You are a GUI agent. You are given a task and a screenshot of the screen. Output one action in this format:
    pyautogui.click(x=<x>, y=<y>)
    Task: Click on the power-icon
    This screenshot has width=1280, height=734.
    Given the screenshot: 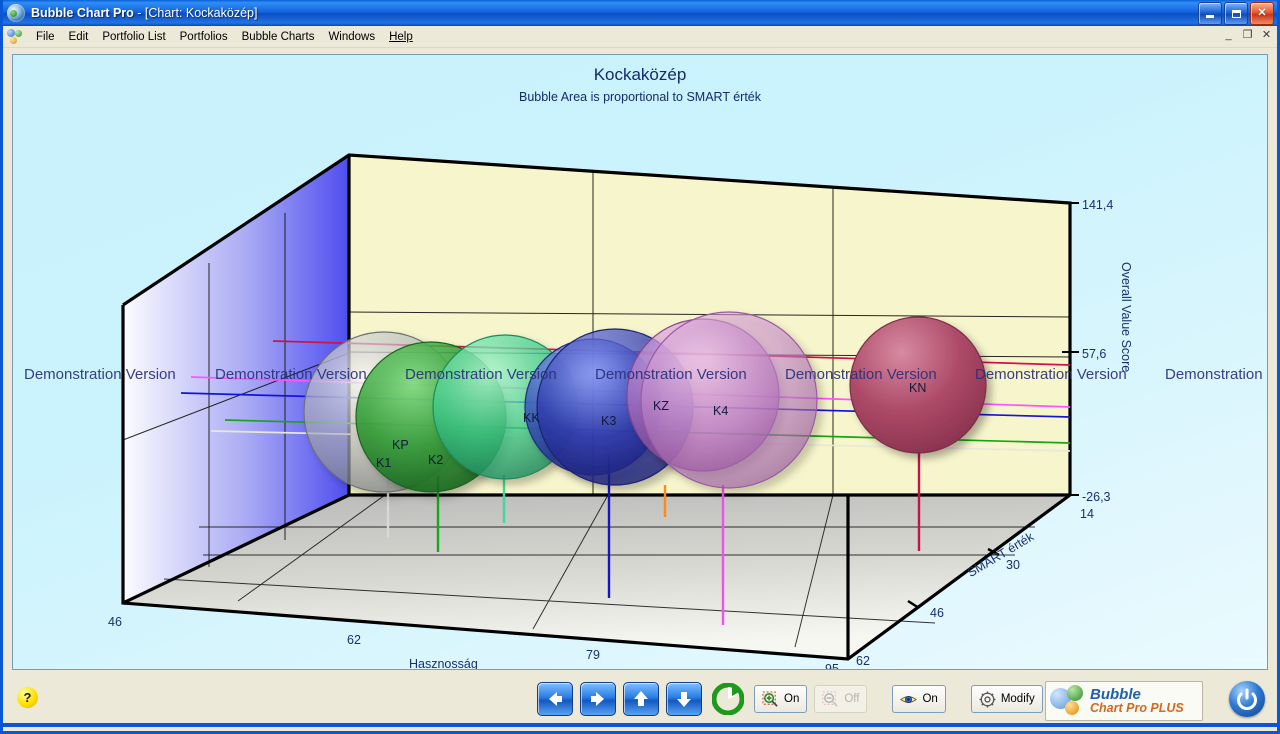 What is the action you would take?
    pyautogui.click(x=1247, y=699)
    